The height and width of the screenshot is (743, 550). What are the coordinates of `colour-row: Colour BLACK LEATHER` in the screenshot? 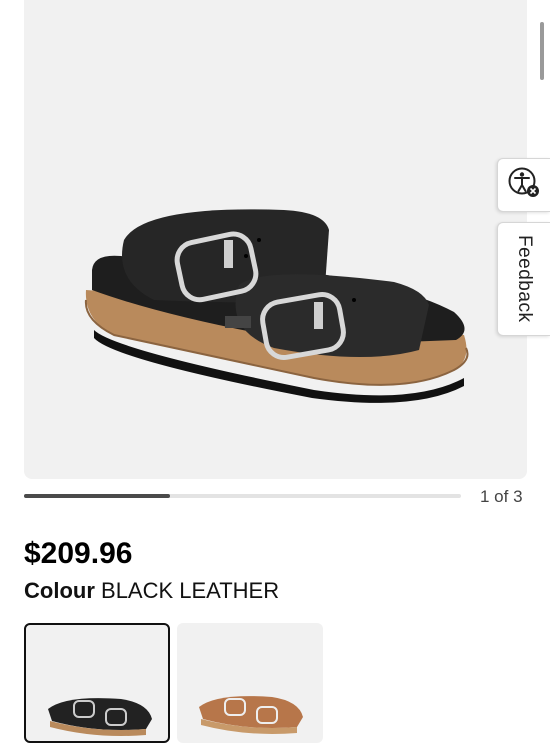 It's located at (151, 591).